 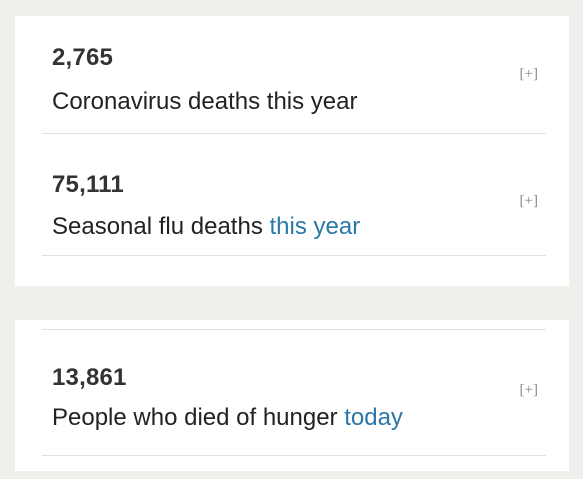 I want to click on stat-label-text: Coronavirus deaths this year, so click(x=205, y=101).